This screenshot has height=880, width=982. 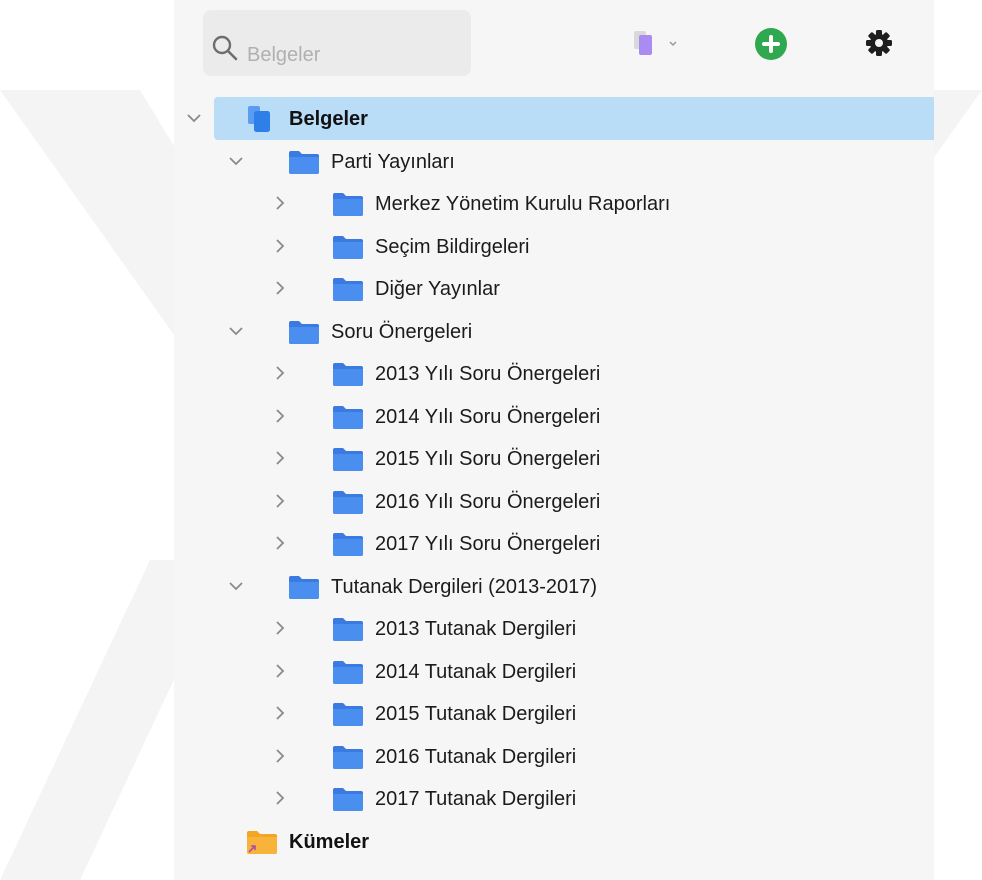 I want to click on tree-label: Tutanak Dergileri (2013-2017), so click(x=464, y=586).